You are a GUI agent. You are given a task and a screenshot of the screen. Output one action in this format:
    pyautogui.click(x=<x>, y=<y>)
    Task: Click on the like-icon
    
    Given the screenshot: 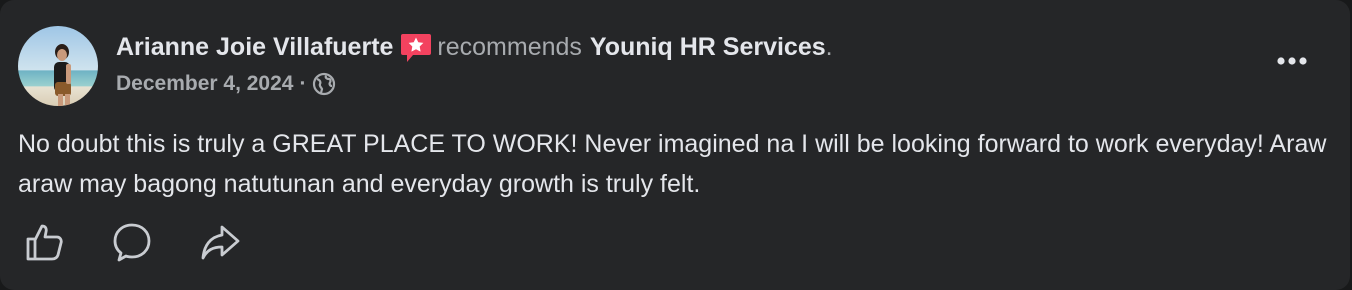 What is the action you would take?
    pyautogui.click(x=44, y=242)
    